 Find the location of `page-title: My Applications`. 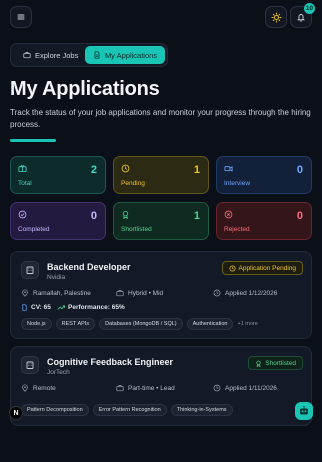

page-title: My Applications is located at coordinates (85, 89).